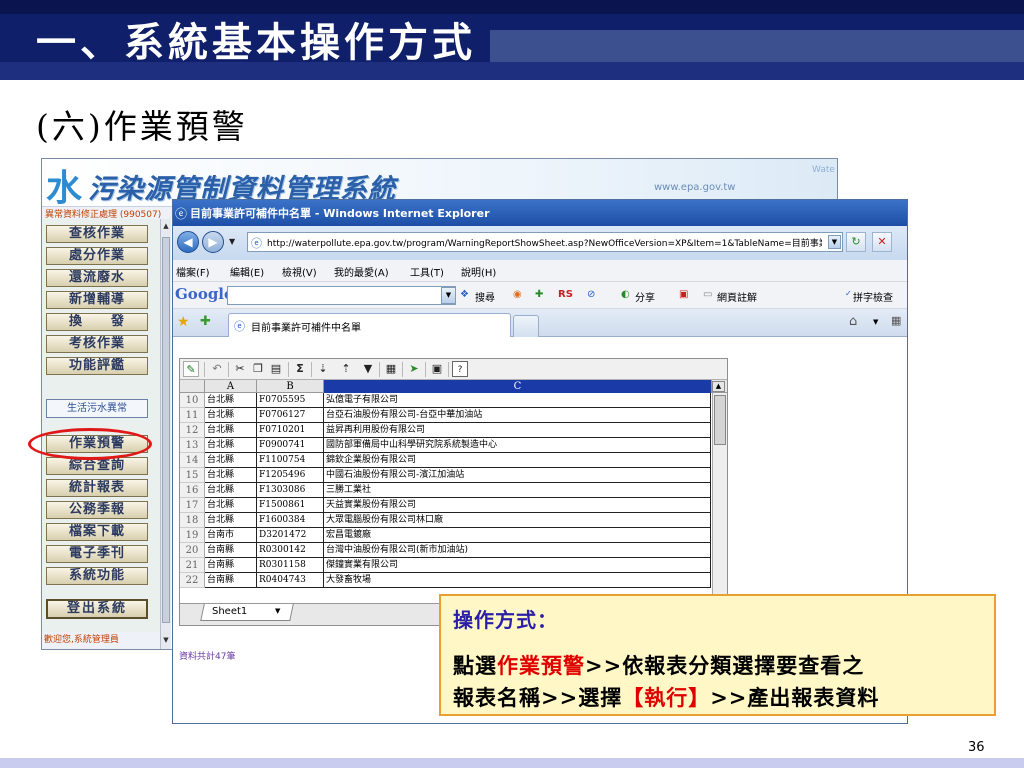  Describe the element at coordinates (192, 415) in the screenshot. I see `row-number: 11` at that location.